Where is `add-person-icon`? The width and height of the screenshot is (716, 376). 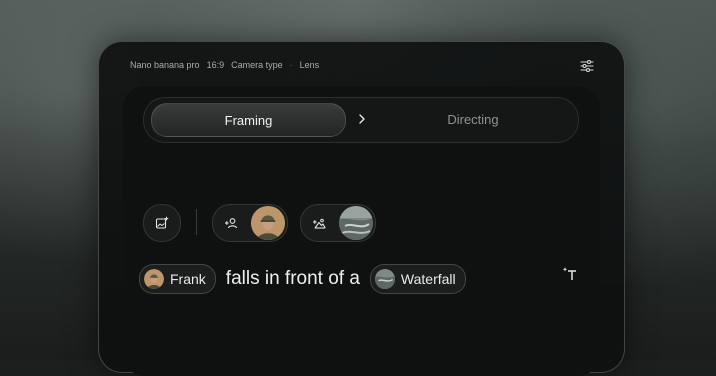
add-person-icon is located at coordinates (231, 223).